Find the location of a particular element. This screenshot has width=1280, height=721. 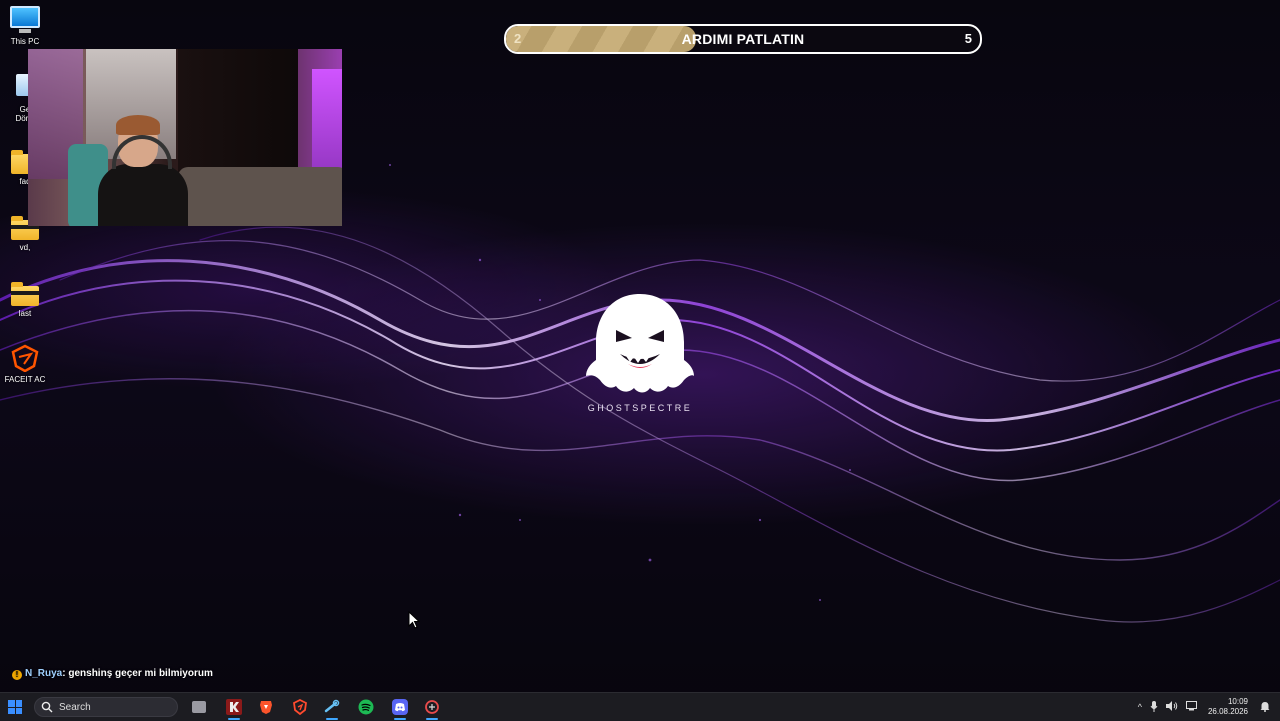

taskbar: Search ^ 10:09 26.08.2026 is located at coordinates (640, 706).